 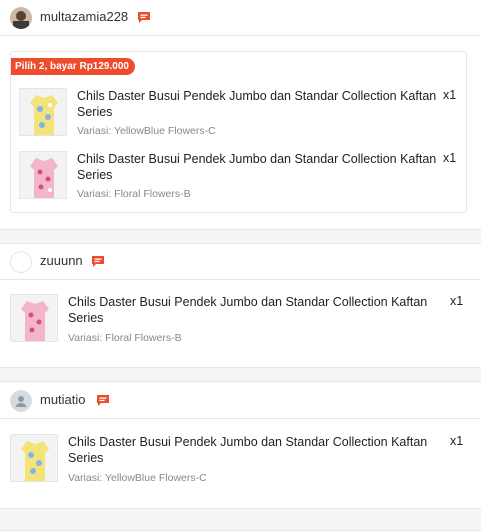 What do you see at coordinates (63, 399) in the screenshot?
I see `username: mutiatio` at bounding box center [63, 399].